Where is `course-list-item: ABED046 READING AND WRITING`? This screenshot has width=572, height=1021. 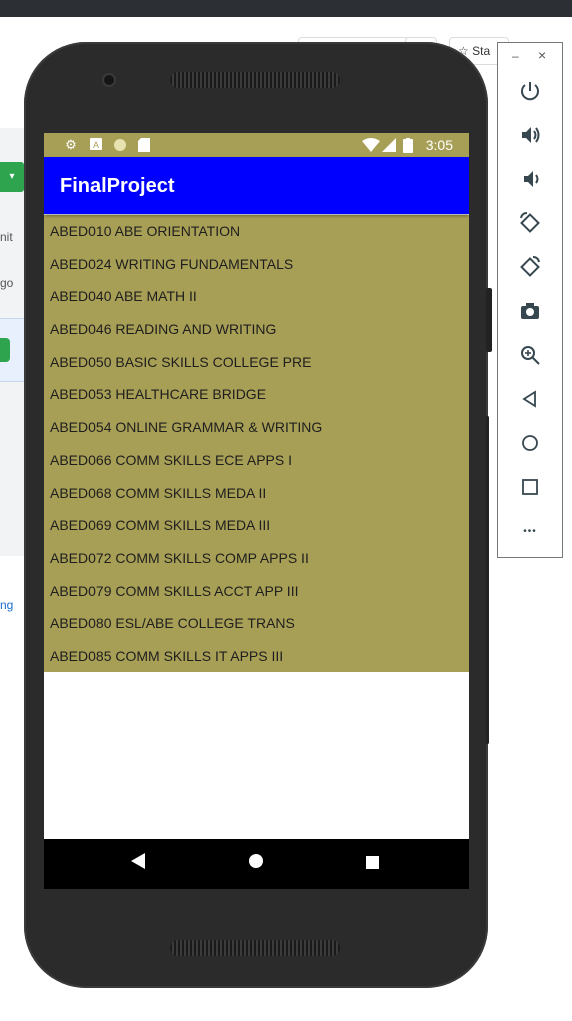 course-list-item: ABED046 READING AND WRITING is located at coordinates (256, 329).